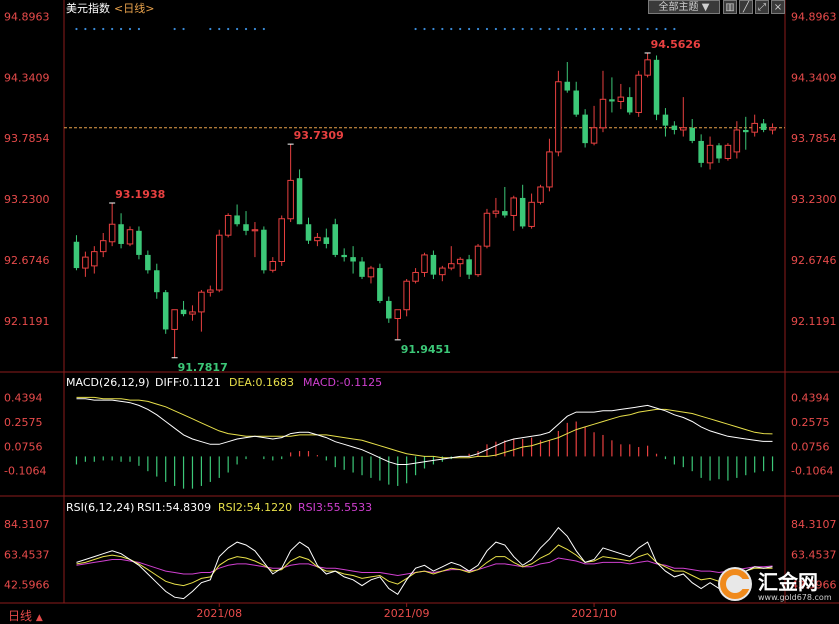 The image size is (839, 624). What do you see at coordinates (814, 16) in the screenshot?
I see `price-tick-right: 94.8963` at bounding box center [814, 16].